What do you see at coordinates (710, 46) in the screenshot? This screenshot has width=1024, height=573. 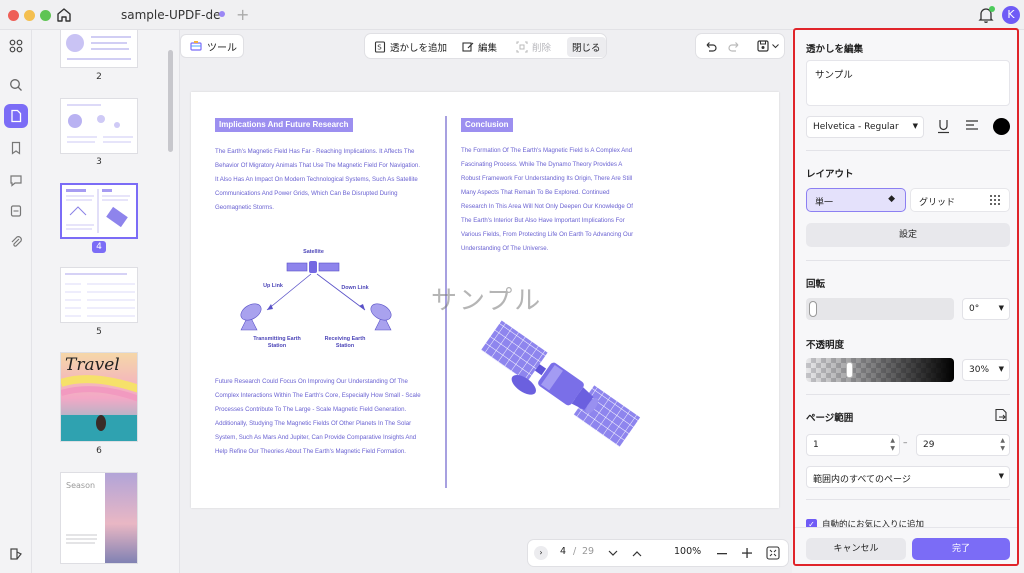 I see `undo-icon` at bounding box center [710, 46].